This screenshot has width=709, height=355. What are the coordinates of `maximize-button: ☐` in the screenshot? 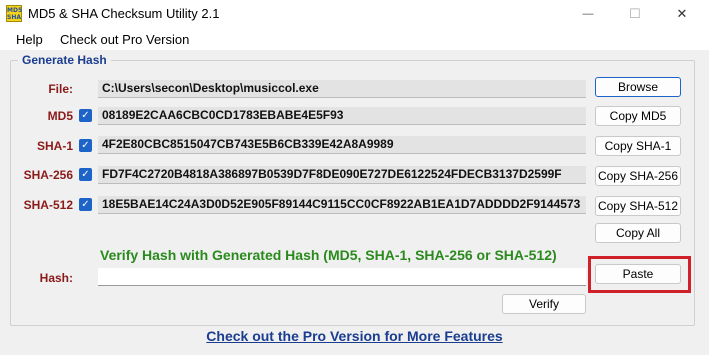 It's located at (635, 14).